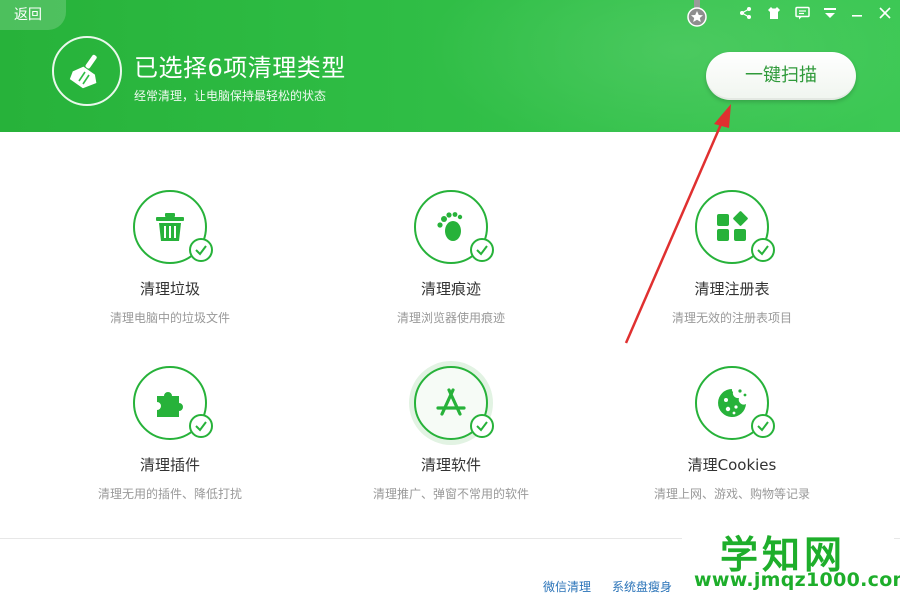 This screenshot has height=600, width=900. Describe the element at coordinates (170, 258) in the screenshot. I see `item-clean-junk: 清理垃圾 清理电脑中的垃圾文件` at that location.